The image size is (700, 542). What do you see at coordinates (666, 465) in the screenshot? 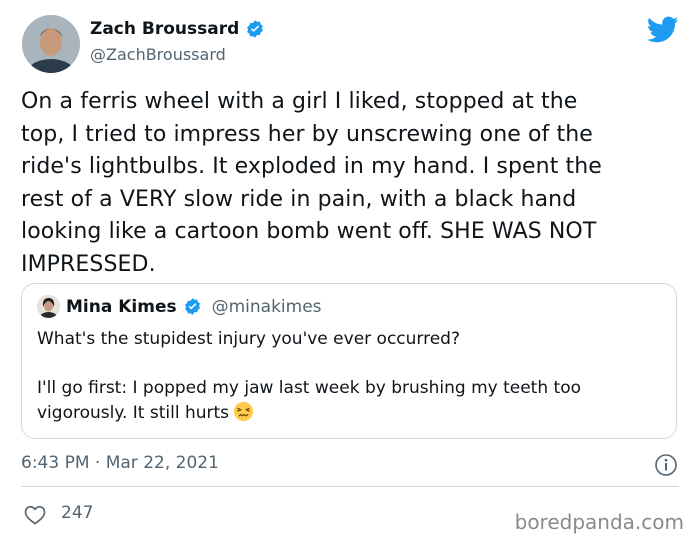
I see `info-icon` at bounding box center [666, 465].